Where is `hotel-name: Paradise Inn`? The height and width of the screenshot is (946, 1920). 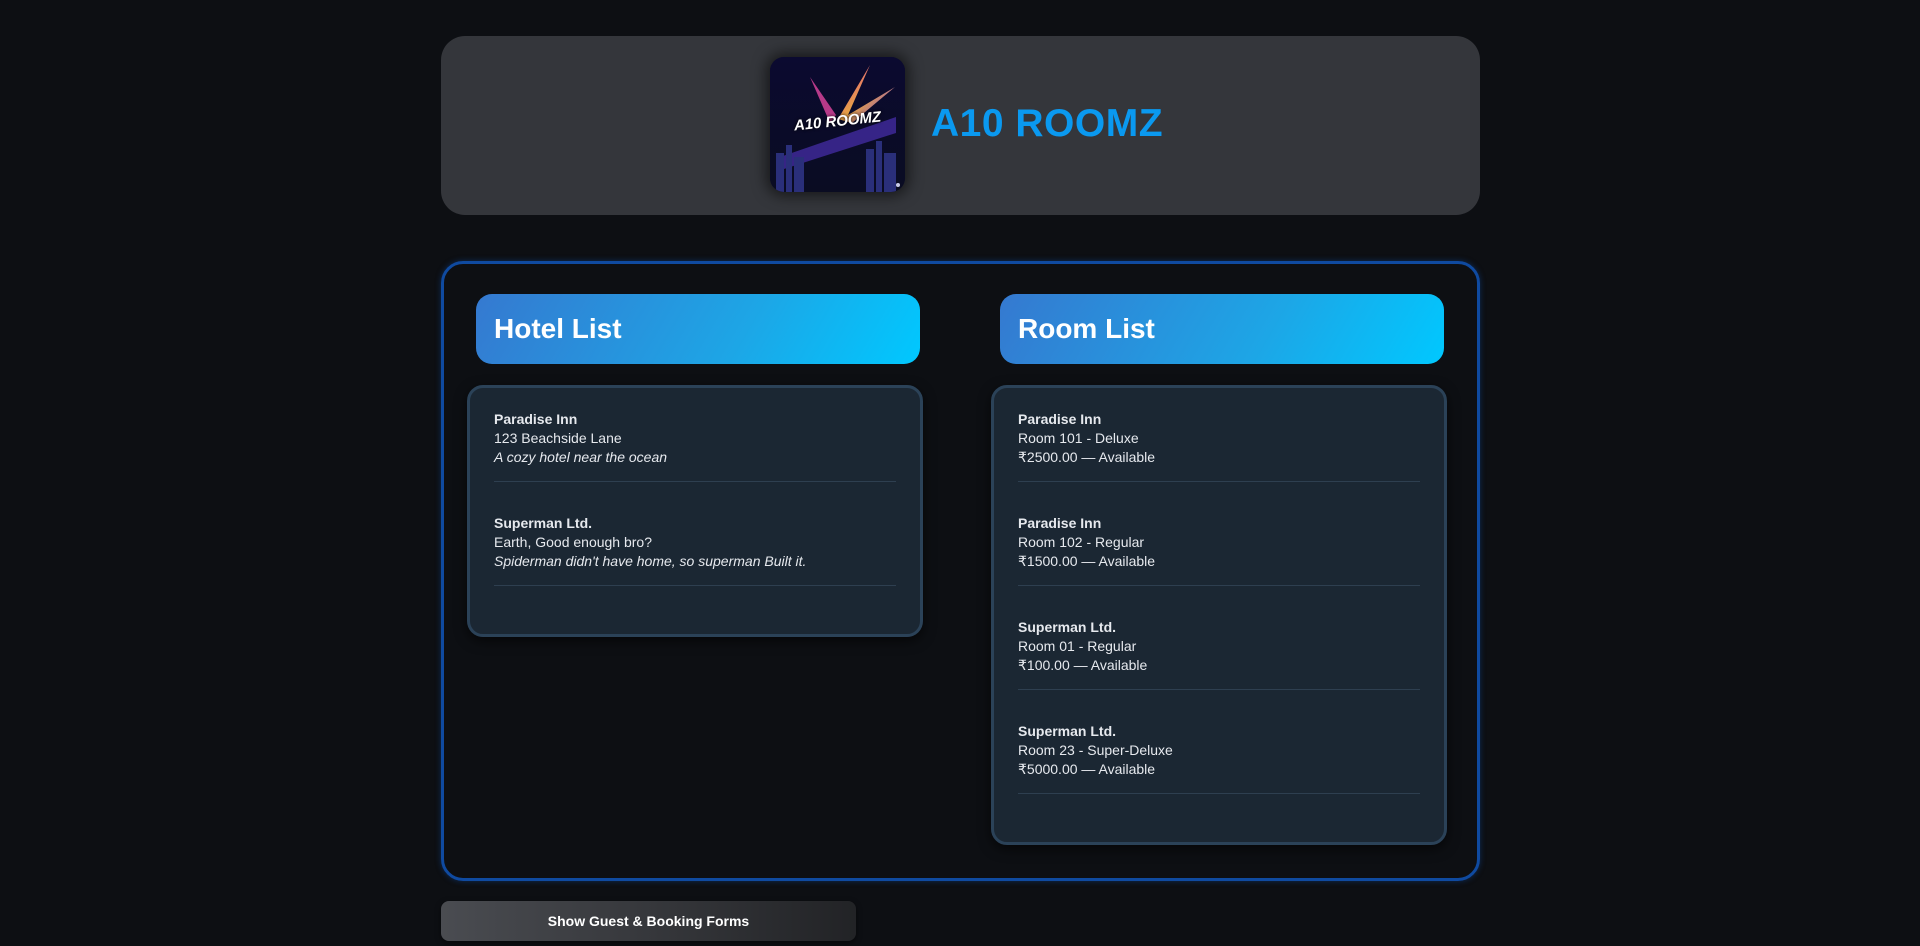
hotel-name: Paradise Inn is located at coordinates (536, 419).